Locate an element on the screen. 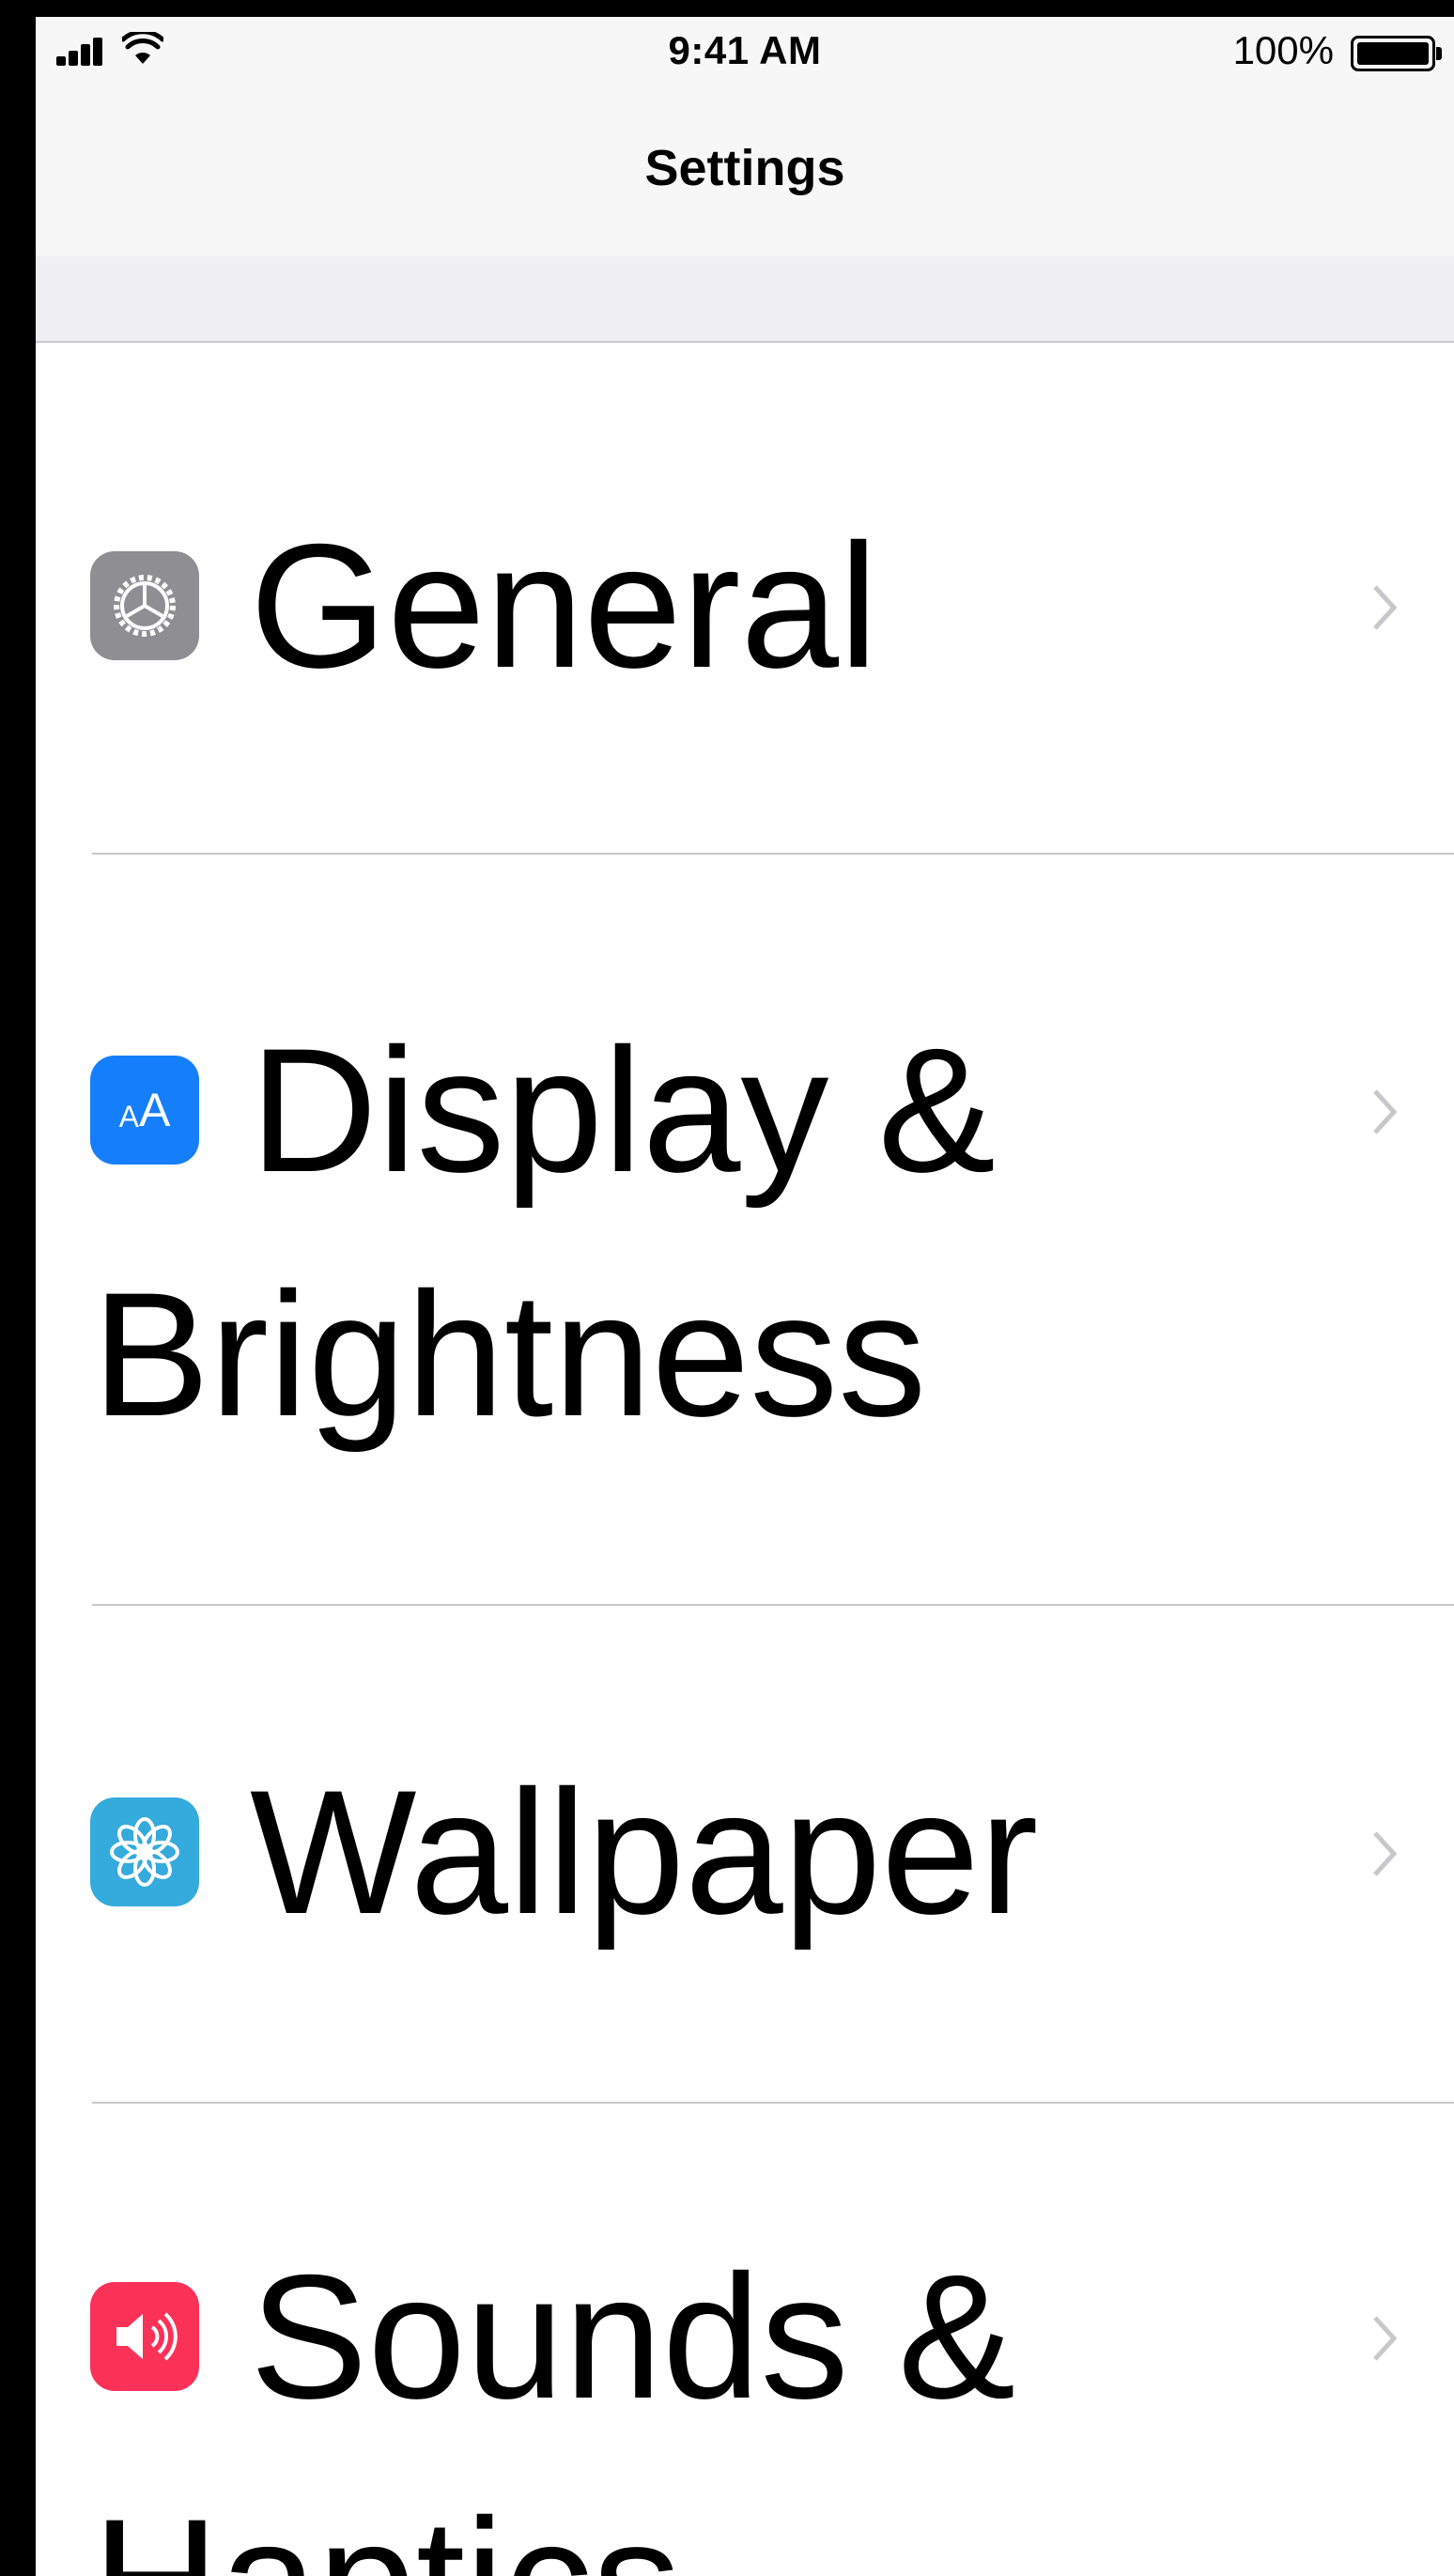  page-title: Settings is located at coordinates (745, 168).